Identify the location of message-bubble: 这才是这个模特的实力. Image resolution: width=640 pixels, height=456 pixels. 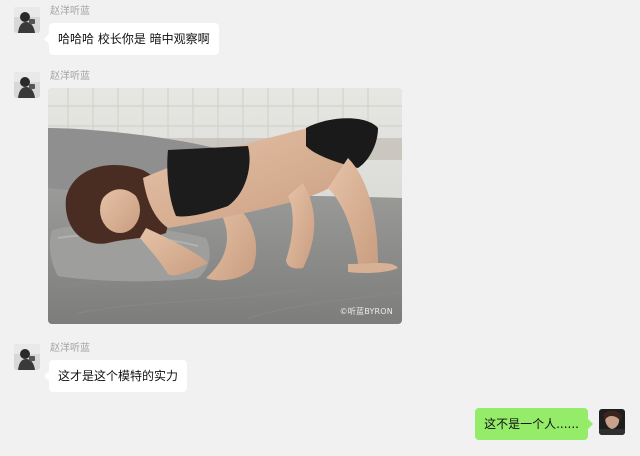
(115, 376).